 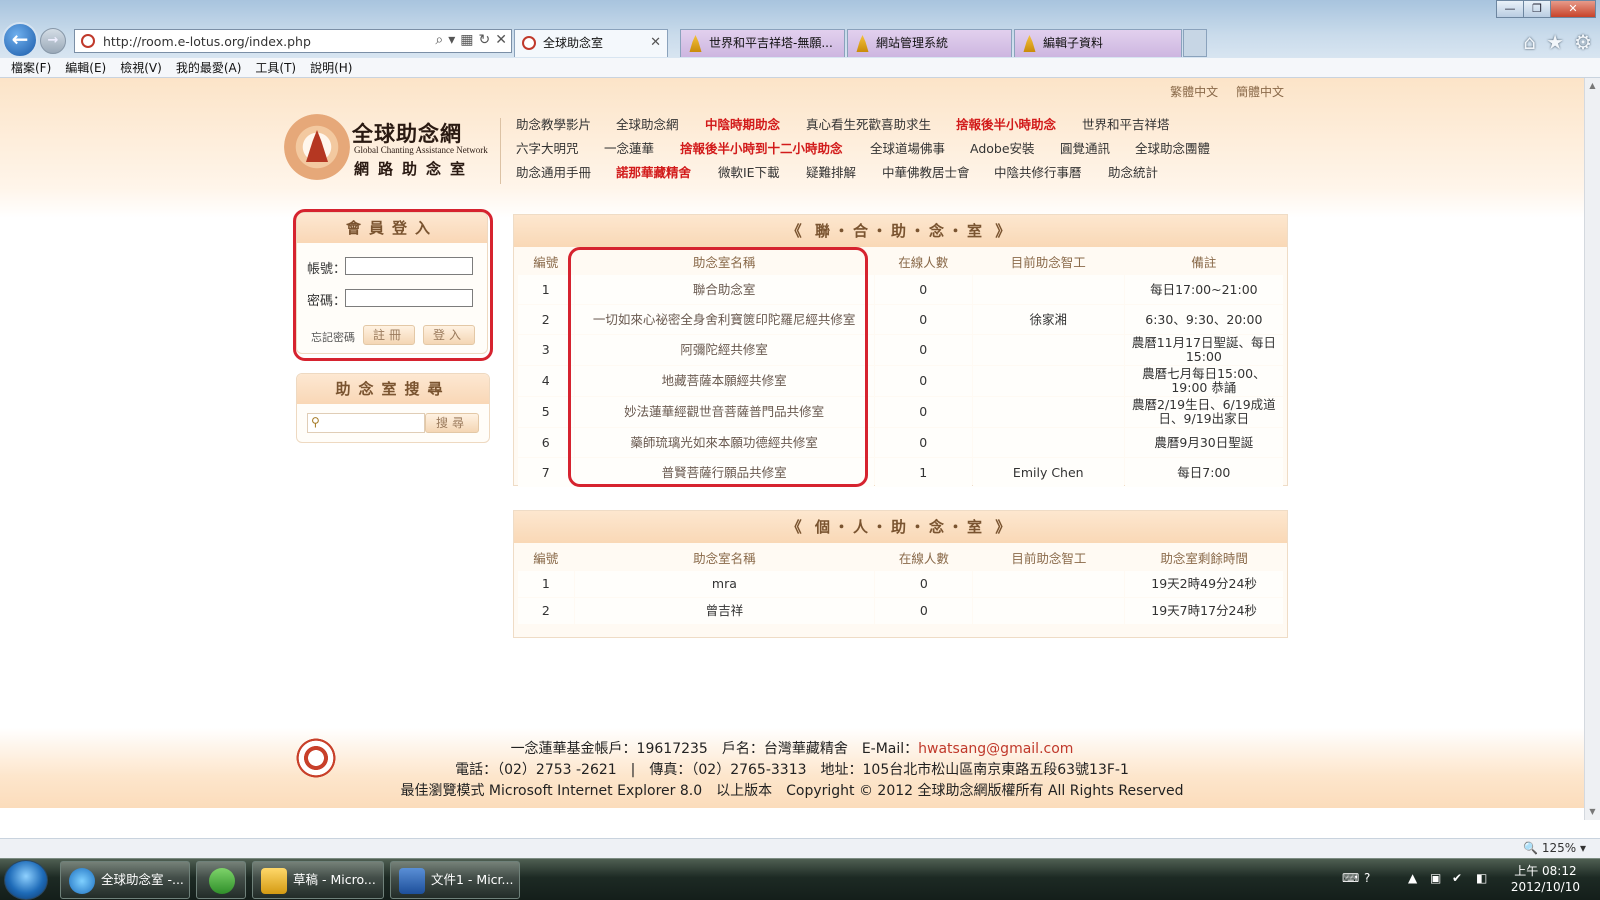 I want to click on close-window-button: ✕, so click(x=1573, y=9).